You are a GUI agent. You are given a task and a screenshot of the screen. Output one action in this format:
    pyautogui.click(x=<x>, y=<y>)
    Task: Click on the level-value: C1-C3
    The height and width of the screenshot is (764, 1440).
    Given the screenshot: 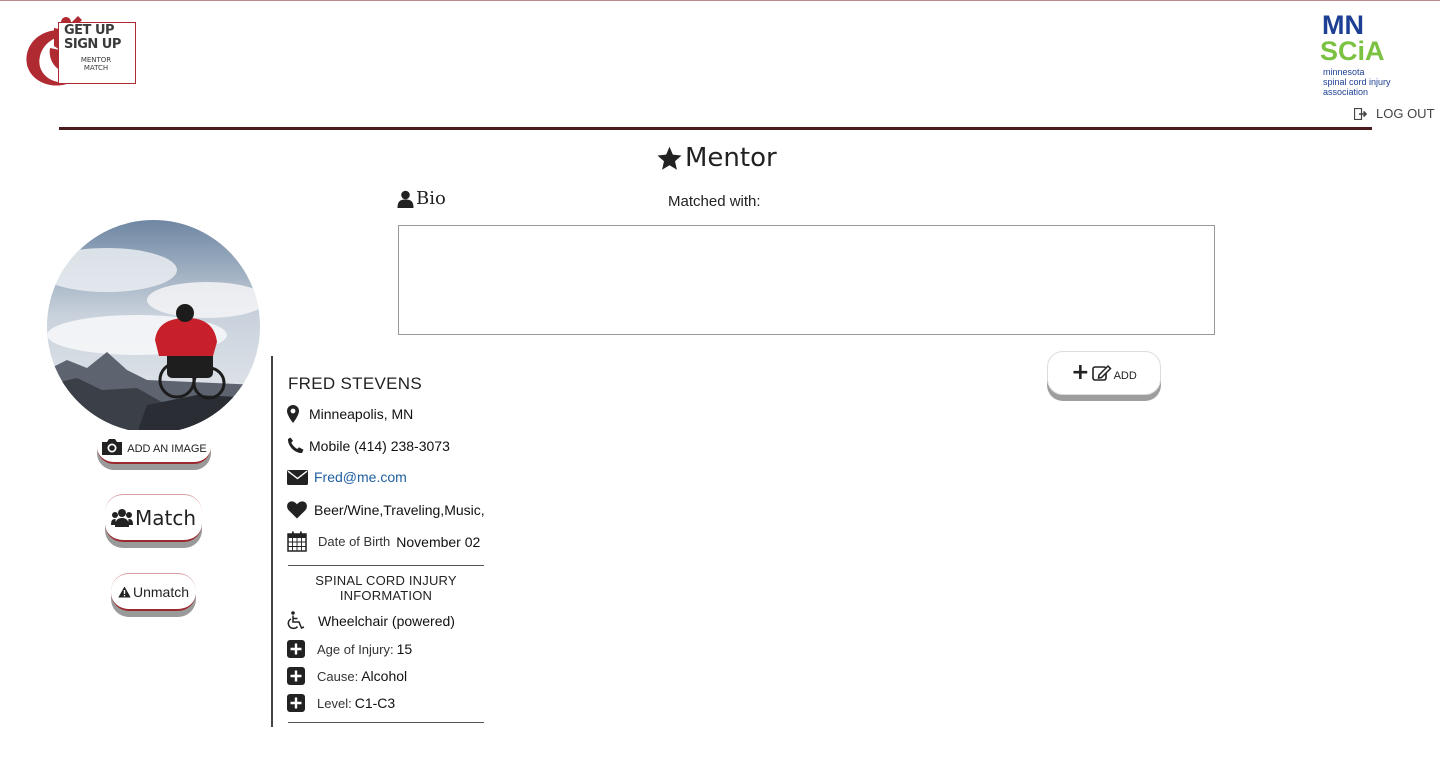 What is the action you would take?
    pyautogui.click(x=375, y=703)
    